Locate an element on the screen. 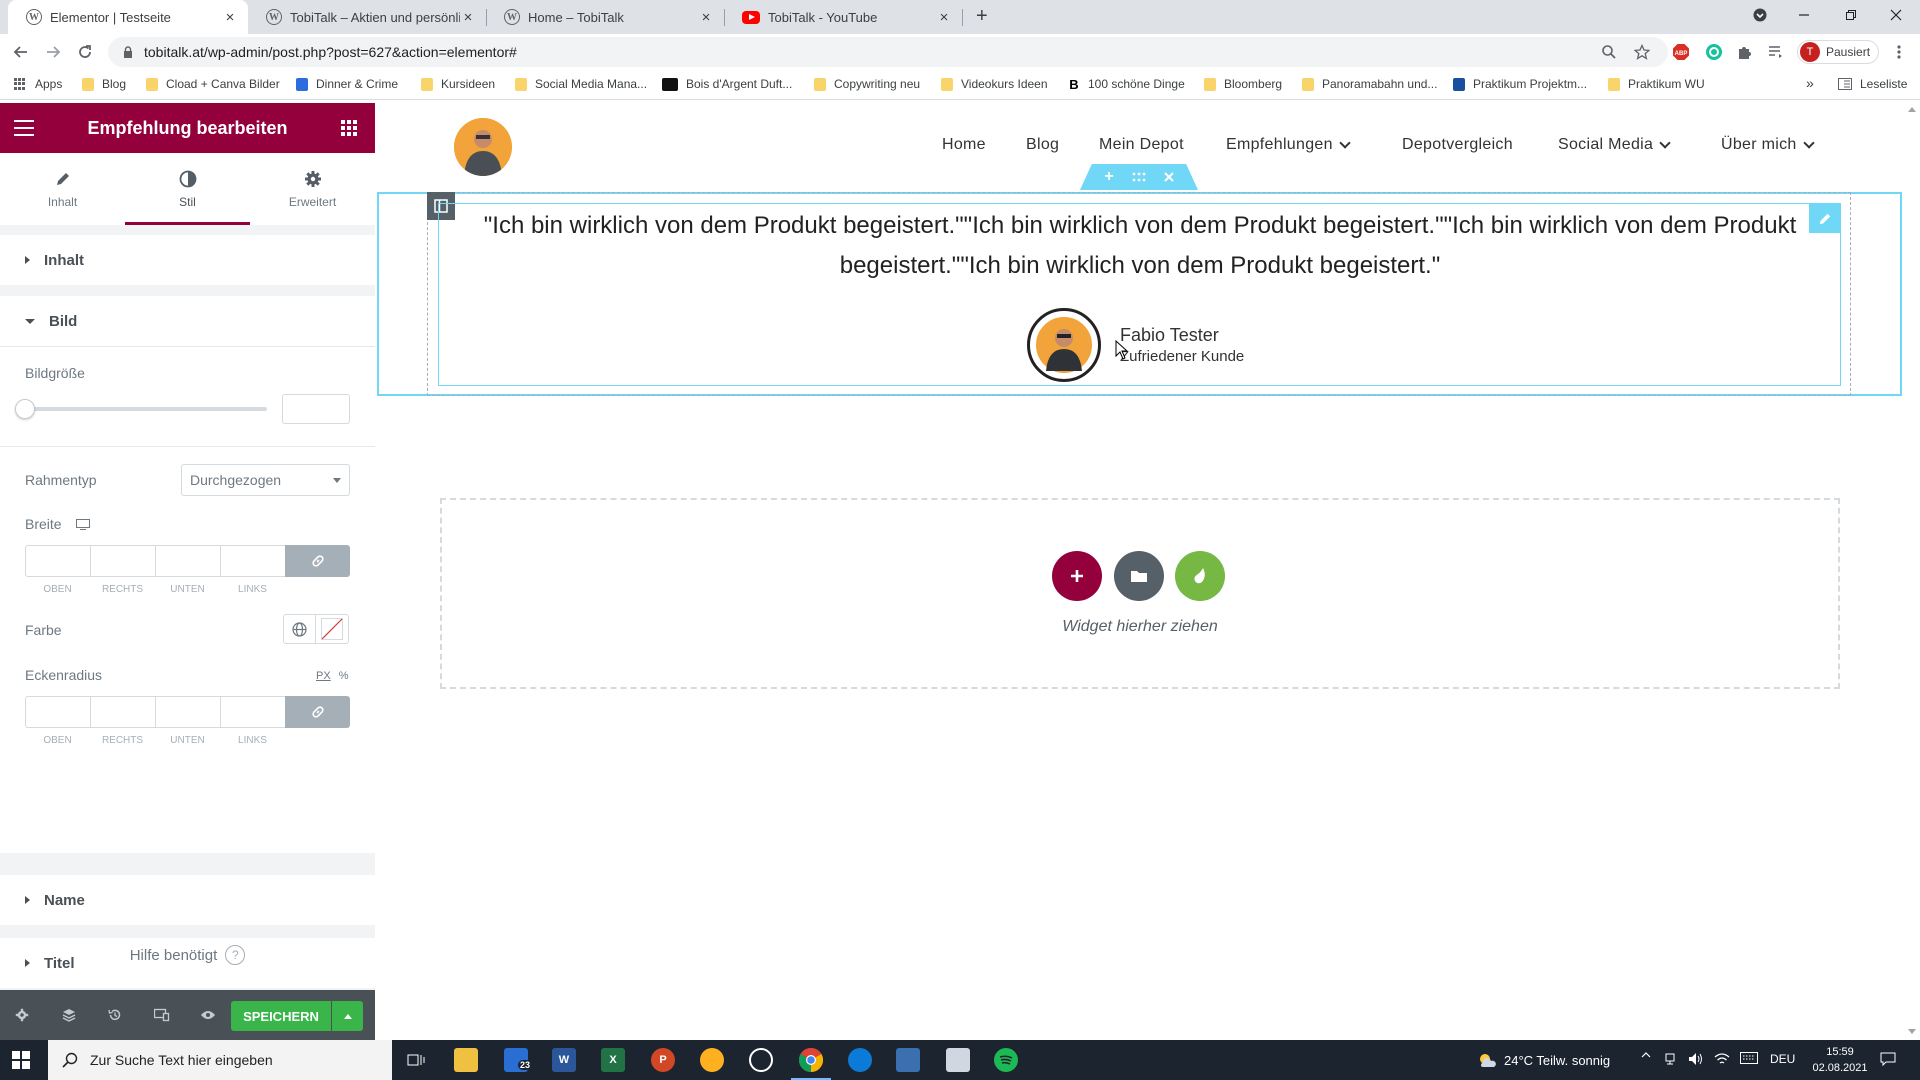 The height and width of the screenshot is (1080, 1920). notepad-icon is located at coordinates (958, 1060).